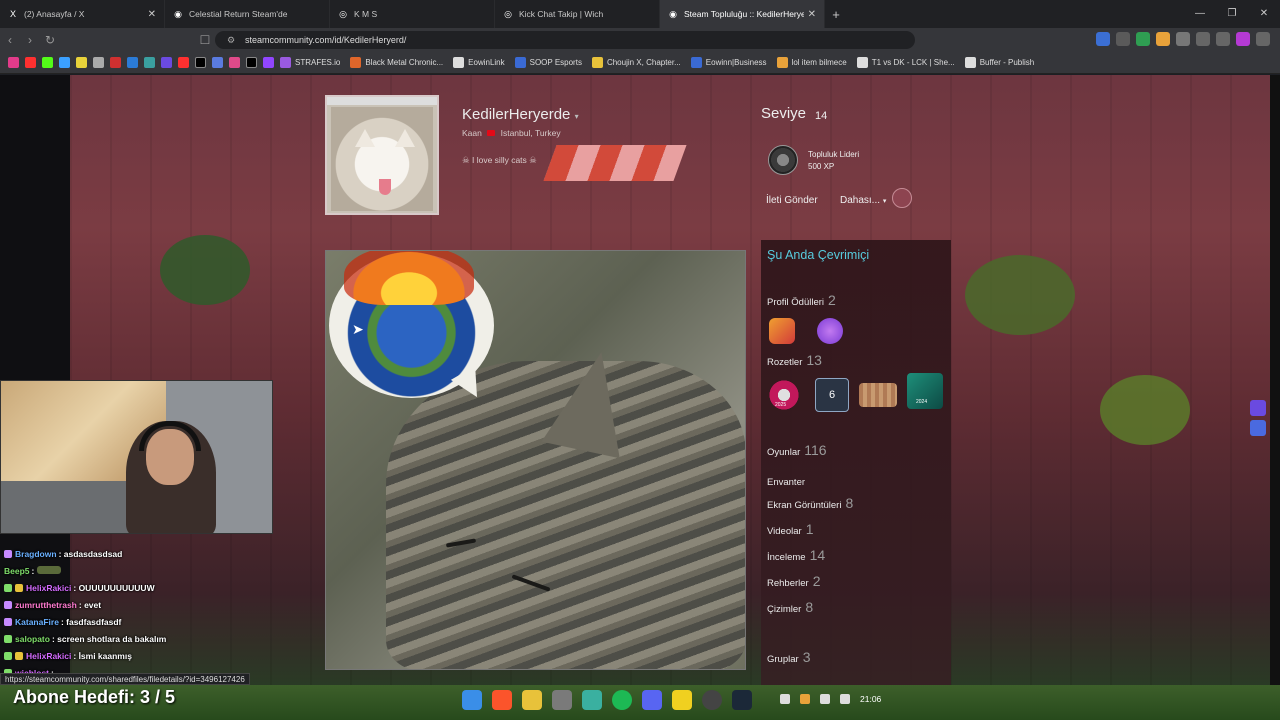  What do you see at coordinates (1232, 14) in the screenshot?
I see `maximize-icon: ❐` at bounding box center [1232, 14].